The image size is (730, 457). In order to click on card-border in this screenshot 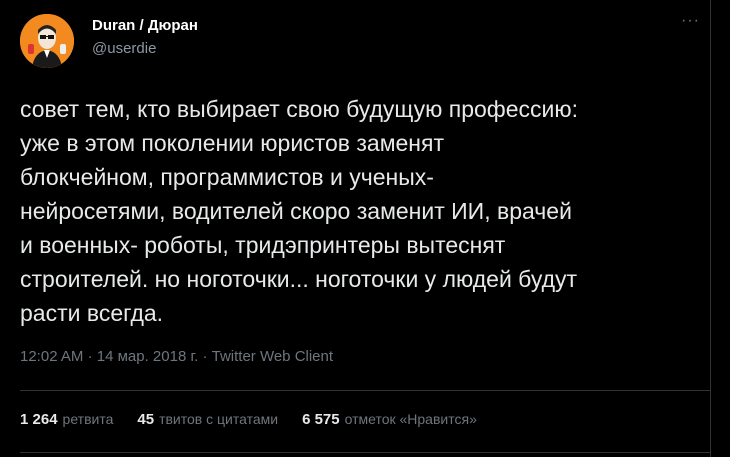, I will do `click(710, 228)`.